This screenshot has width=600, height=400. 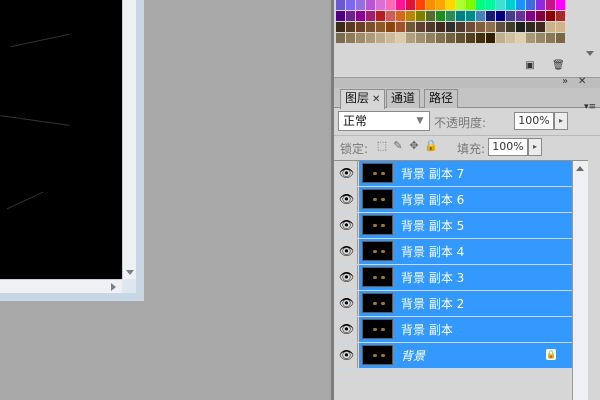 I want to click on layer-body: 背景 副本 7, so click(x=465, y=173).